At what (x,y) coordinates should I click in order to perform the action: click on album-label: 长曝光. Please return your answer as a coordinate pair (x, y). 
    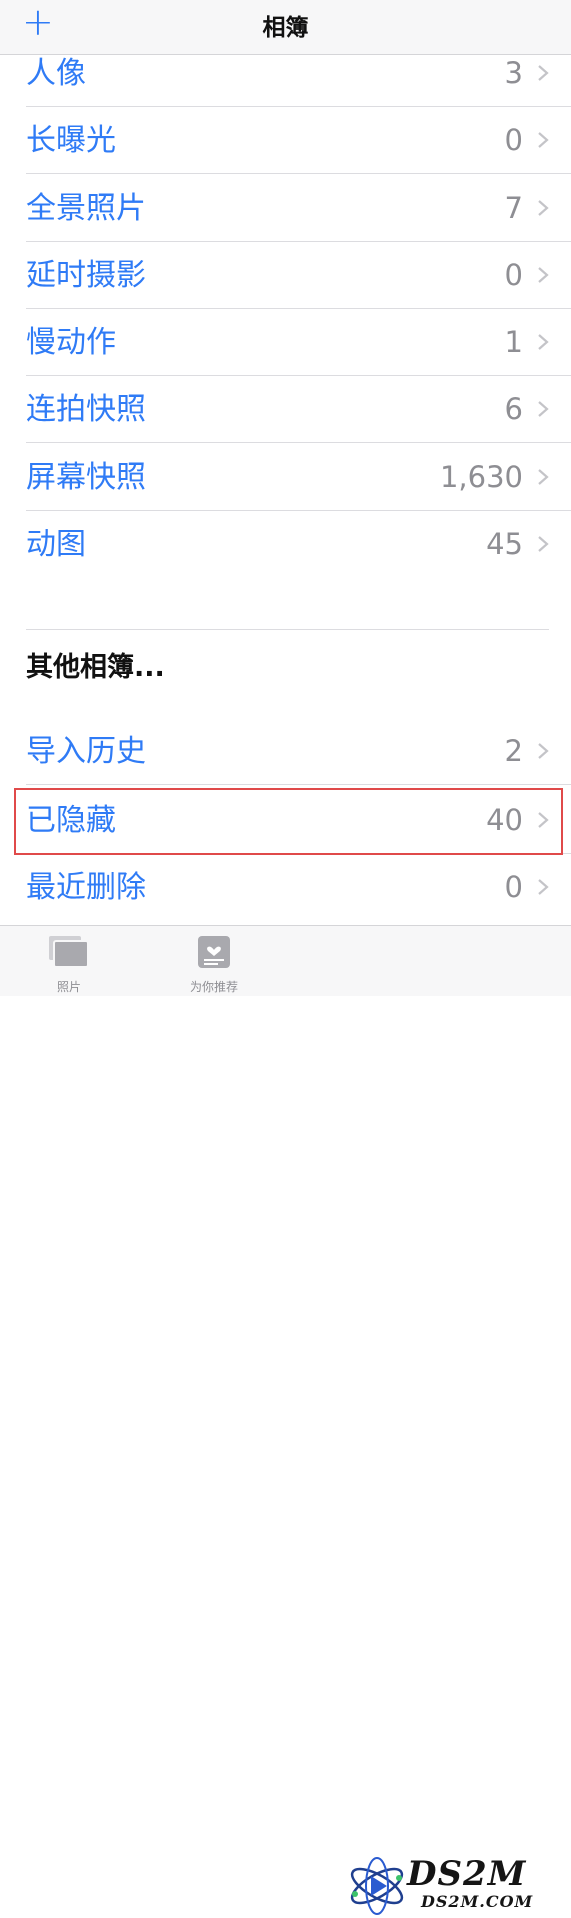
    Looking at the image, I should click on (71, 140).